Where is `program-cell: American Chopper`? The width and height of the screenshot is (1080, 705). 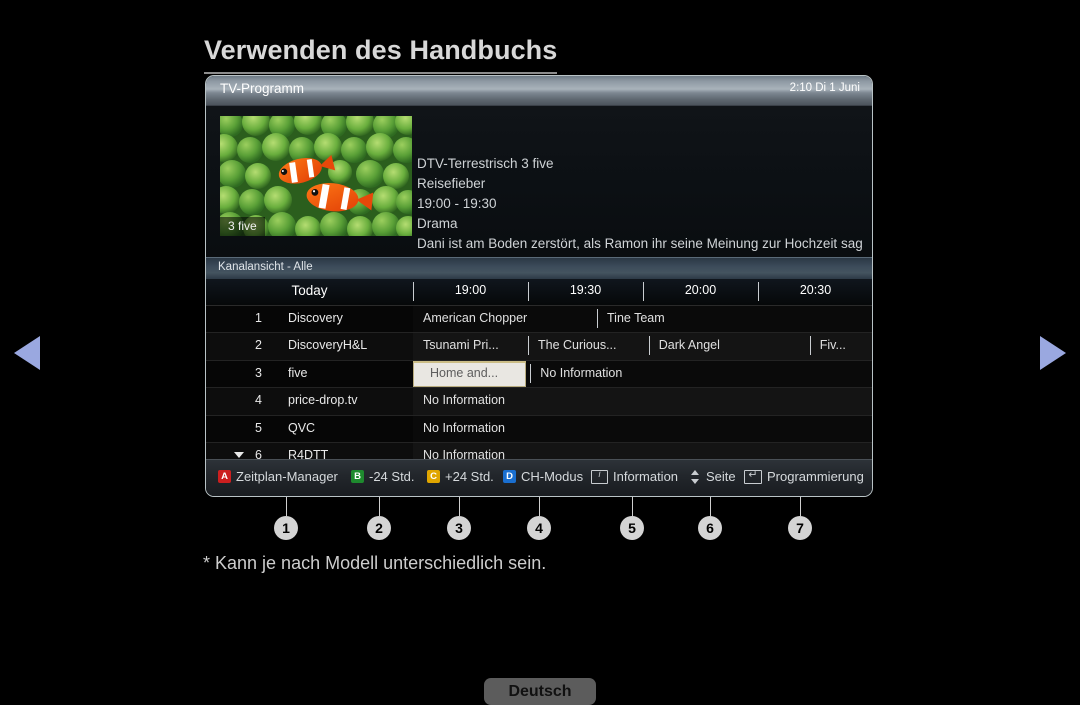
program-cell: American Chopper is located at coordinates (505, 319).